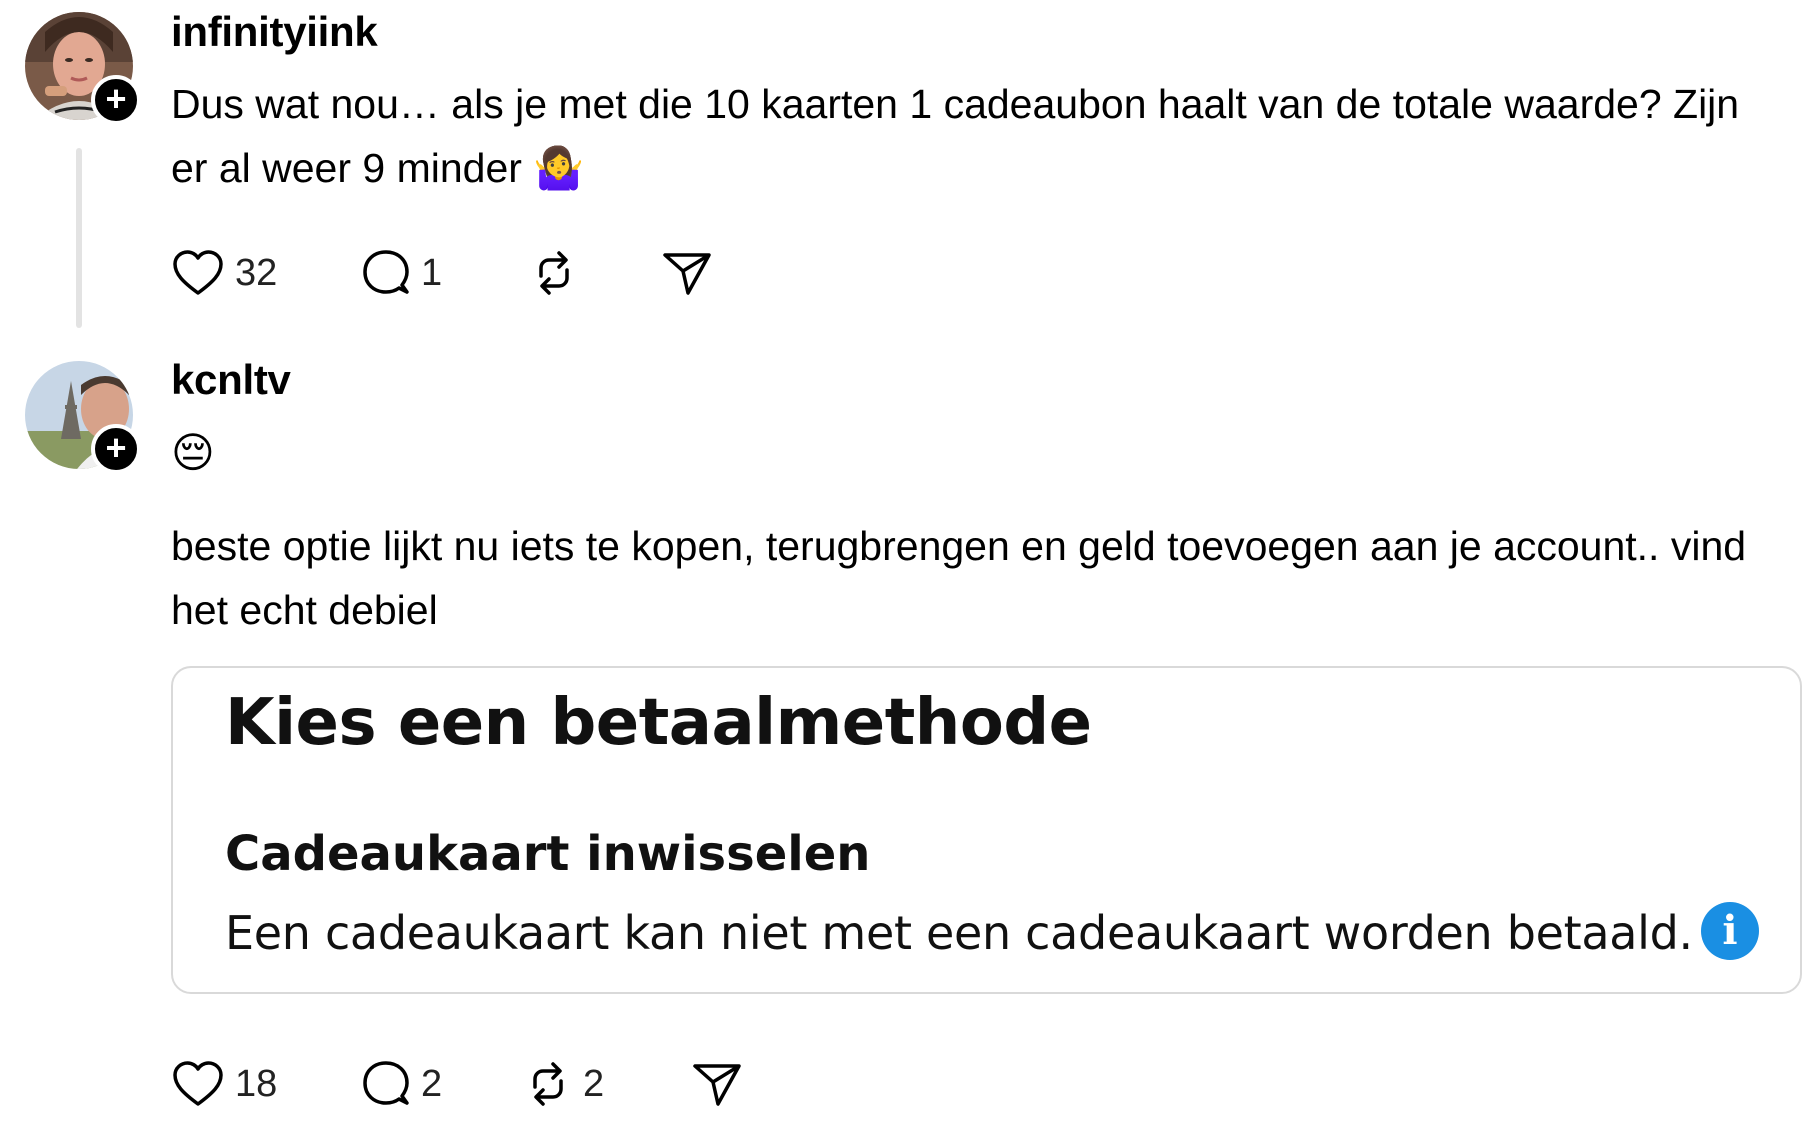 This screenshot has height=1124, width=1820. I want to click on reply-button: 2, so click(401, 1084).